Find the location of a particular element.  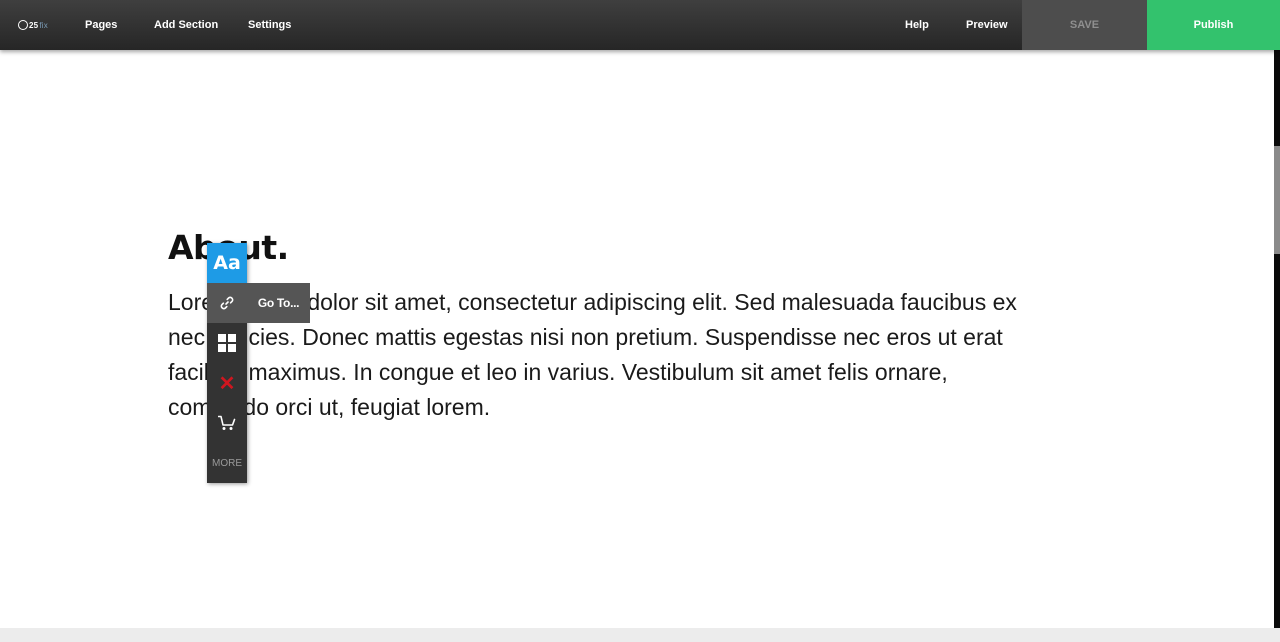

delete-icon: ✕ is located at coordinates (227, 383).